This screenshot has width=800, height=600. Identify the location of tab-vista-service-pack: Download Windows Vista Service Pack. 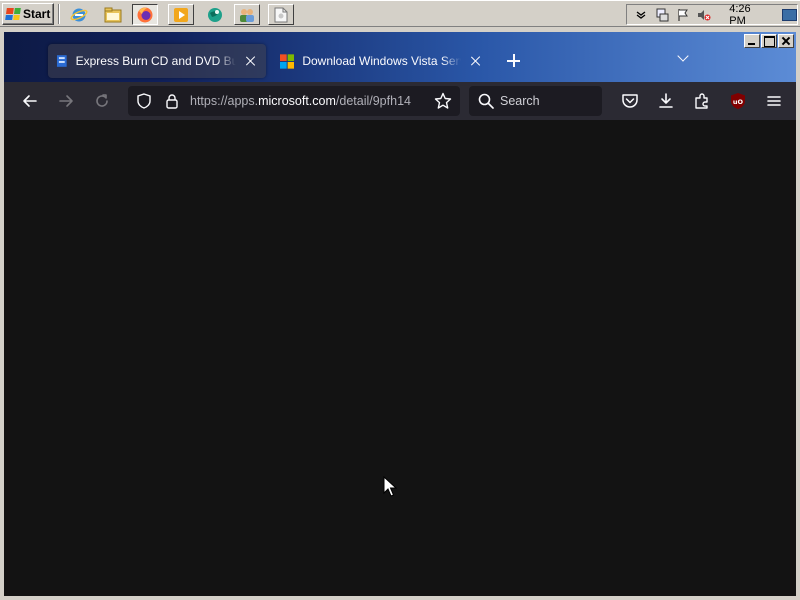
(381, 61).